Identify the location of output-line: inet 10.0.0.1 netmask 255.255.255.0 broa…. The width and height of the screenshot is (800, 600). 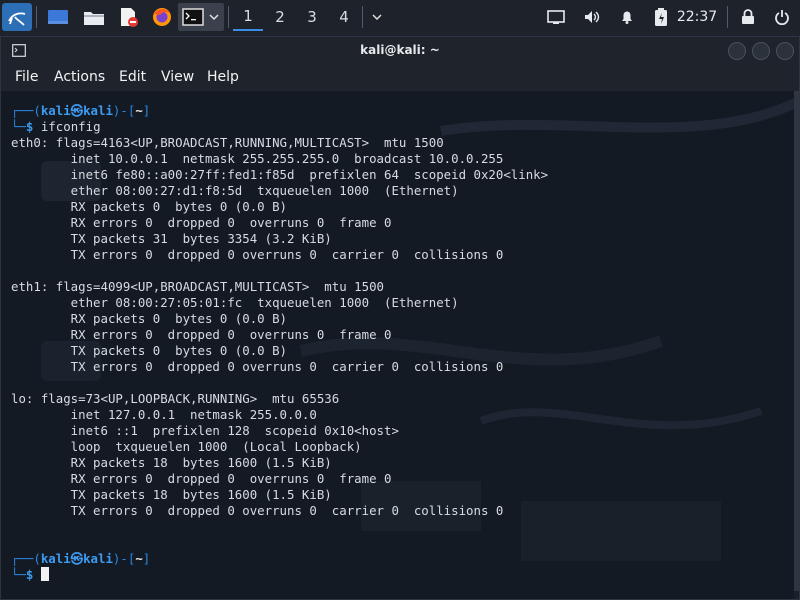
(257, 158).